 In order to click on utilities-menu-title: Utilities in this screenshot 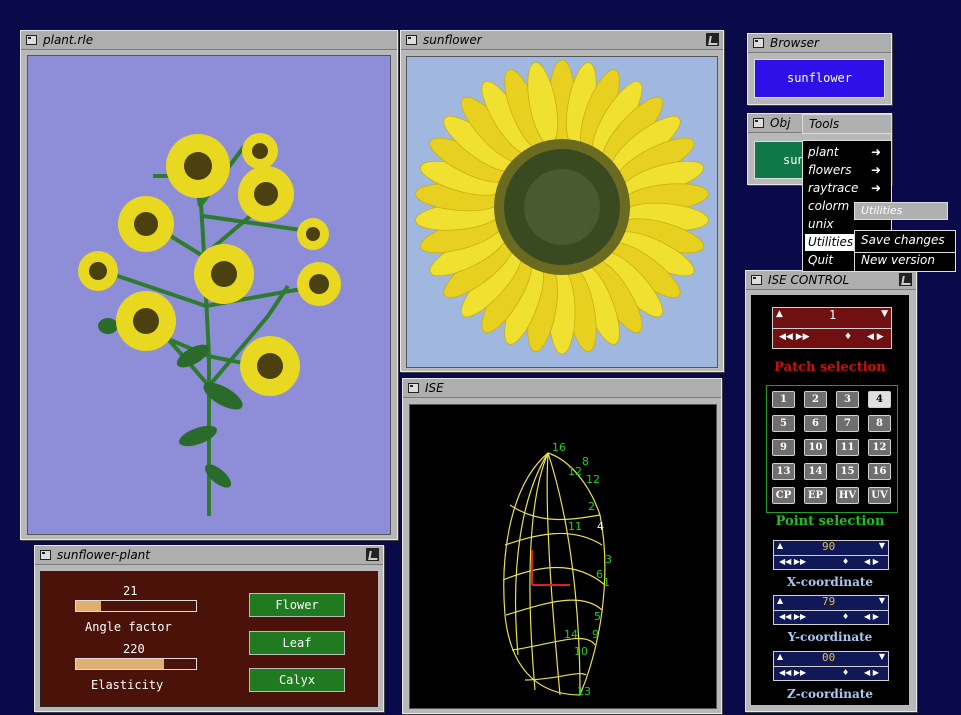, I will do `click(882, 210)`.